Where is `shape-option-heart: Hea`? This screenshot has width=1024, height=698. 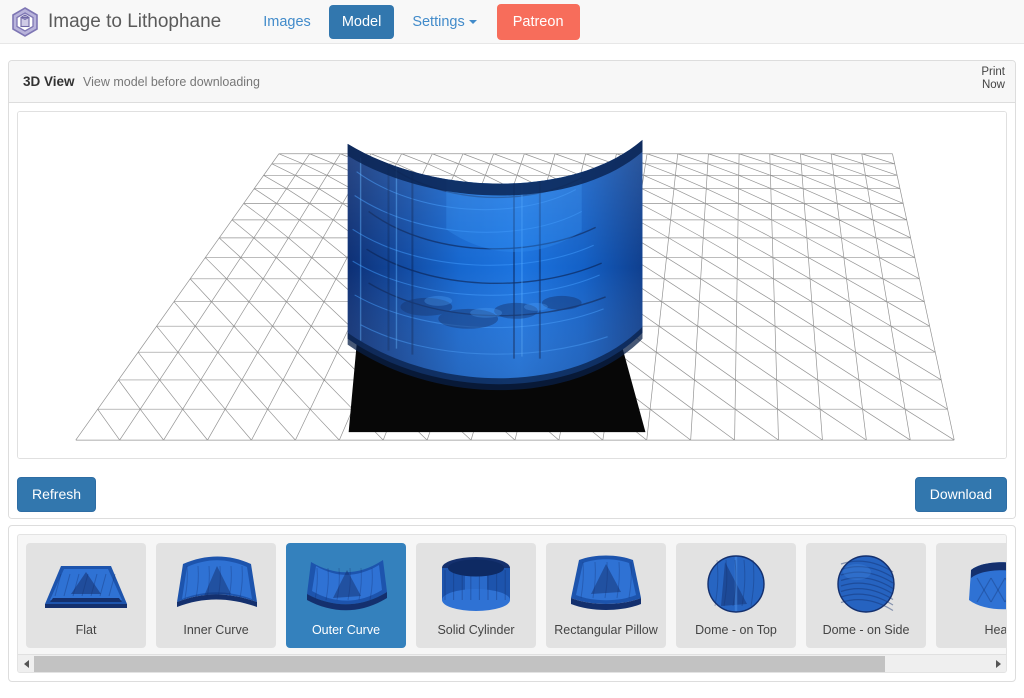
shape-option-heart: Hea is located at coordinates (971, 595).